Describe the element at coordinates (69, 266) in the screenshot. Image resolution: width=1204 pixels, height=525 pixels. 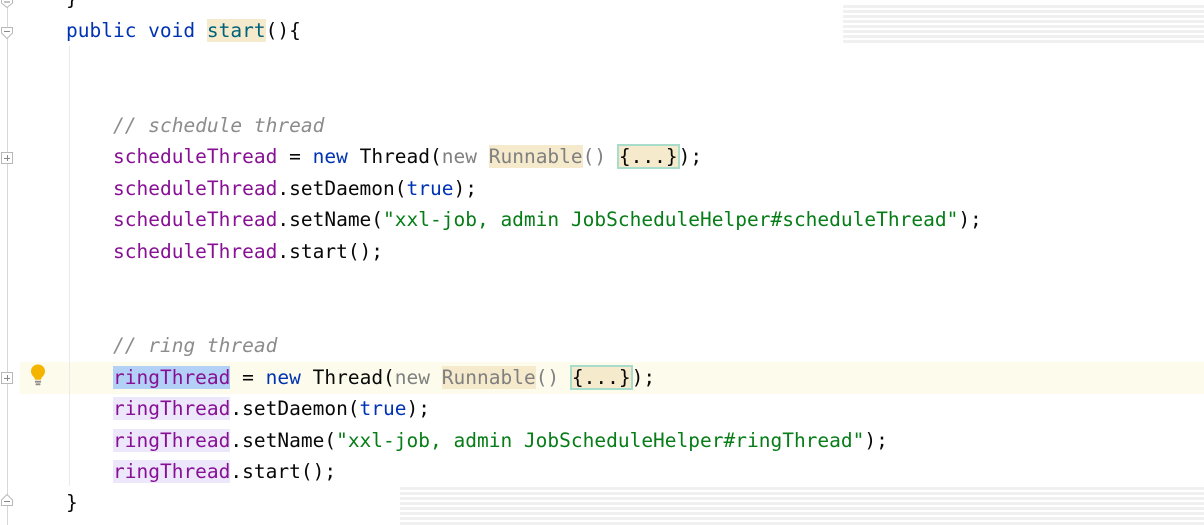
I see `indent-guide` at that location.